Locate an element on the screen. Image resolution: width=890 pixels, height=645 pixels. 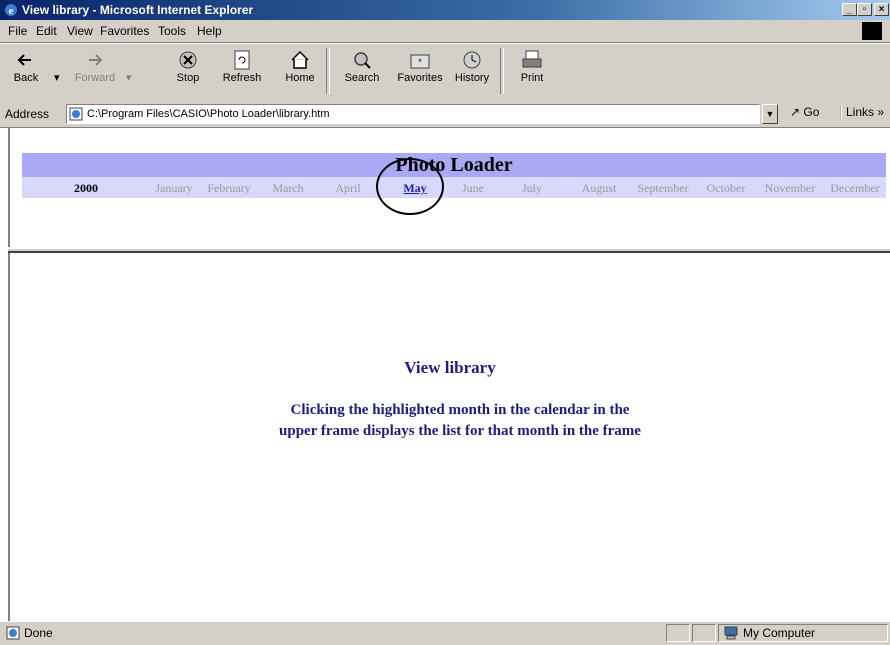
month-july: July is located at coordinates (531, 188).